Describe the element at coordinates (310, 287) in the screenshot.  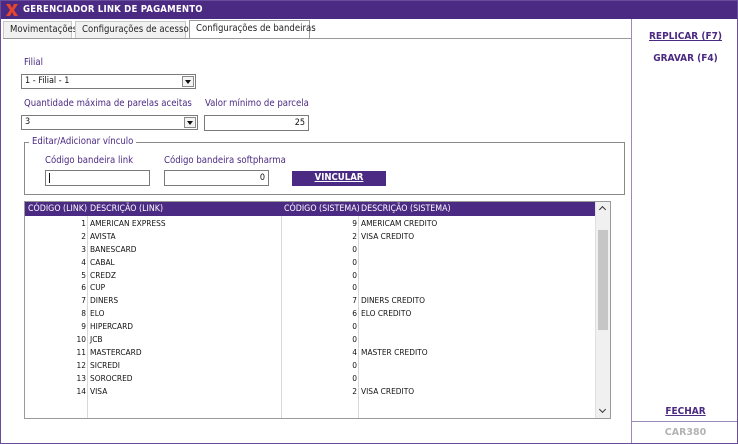
I see `table-row: 6 CUP 0` at that location.